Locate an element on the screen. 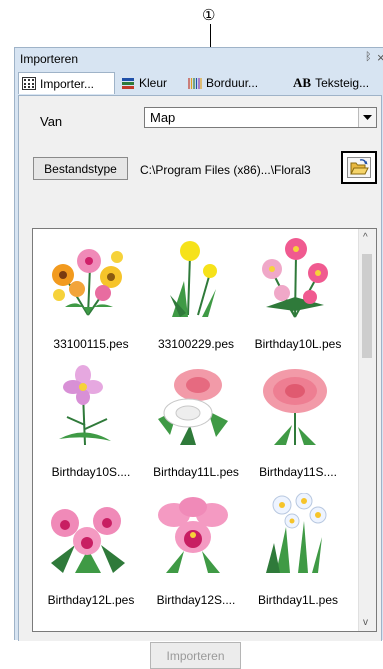  panel-title: Importeren is located at coordinates (49, 59).